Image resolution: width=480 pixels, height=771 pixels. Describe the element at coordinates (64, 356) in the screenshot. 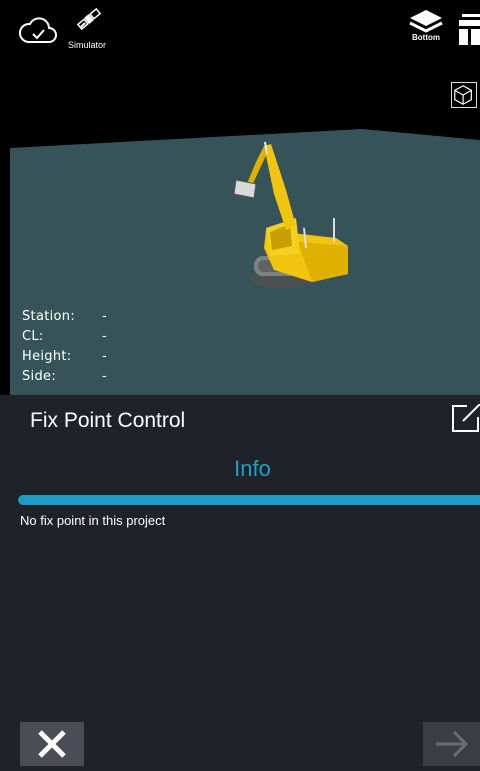

I see `readout-height: Height: -` at that location.